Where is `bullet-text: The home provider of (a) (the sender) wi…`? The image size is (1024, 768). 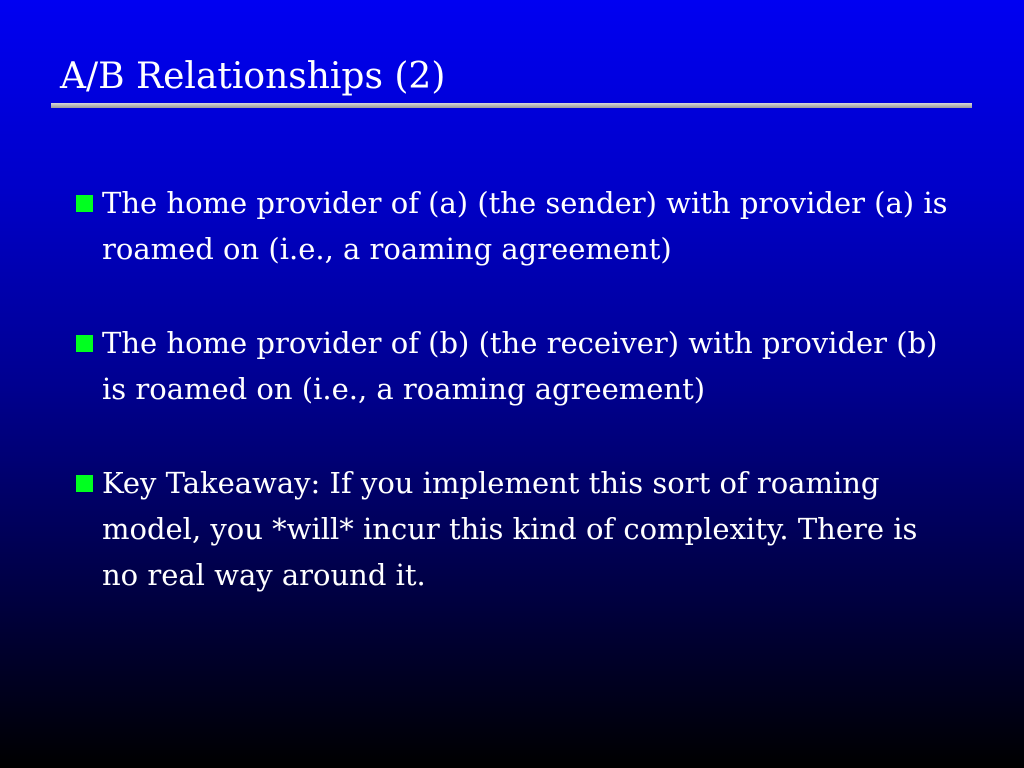 bullet-text: The home provider of (a) (the sender) wi… is located at coordinates (525, 226).